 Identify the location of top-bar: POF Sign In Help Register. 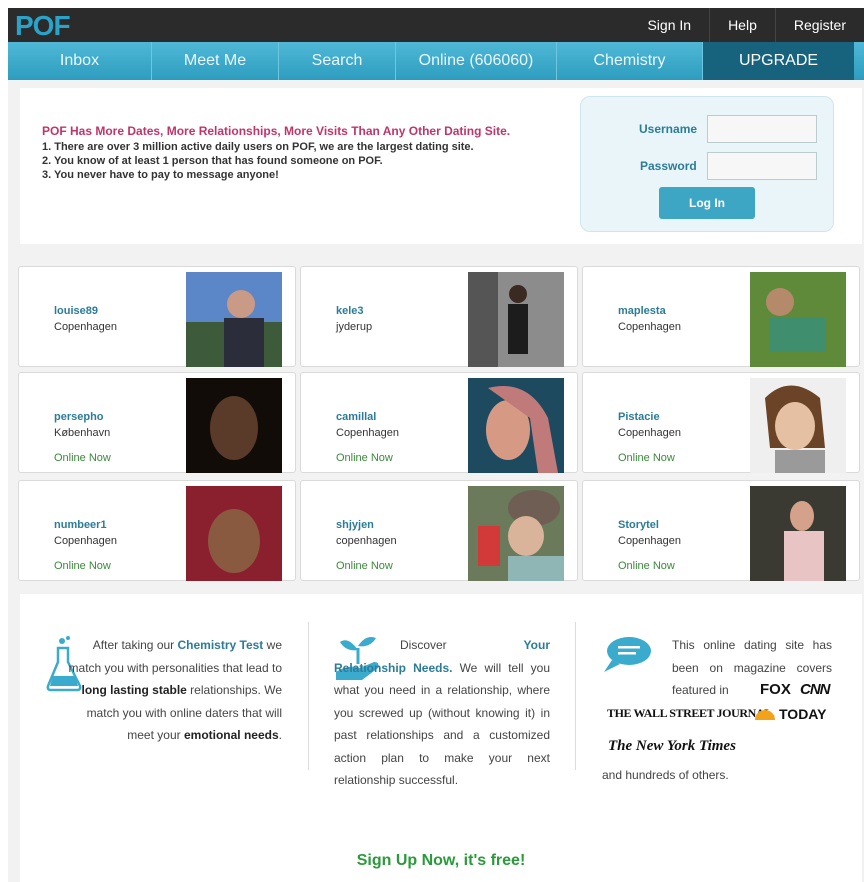
(436, 25).